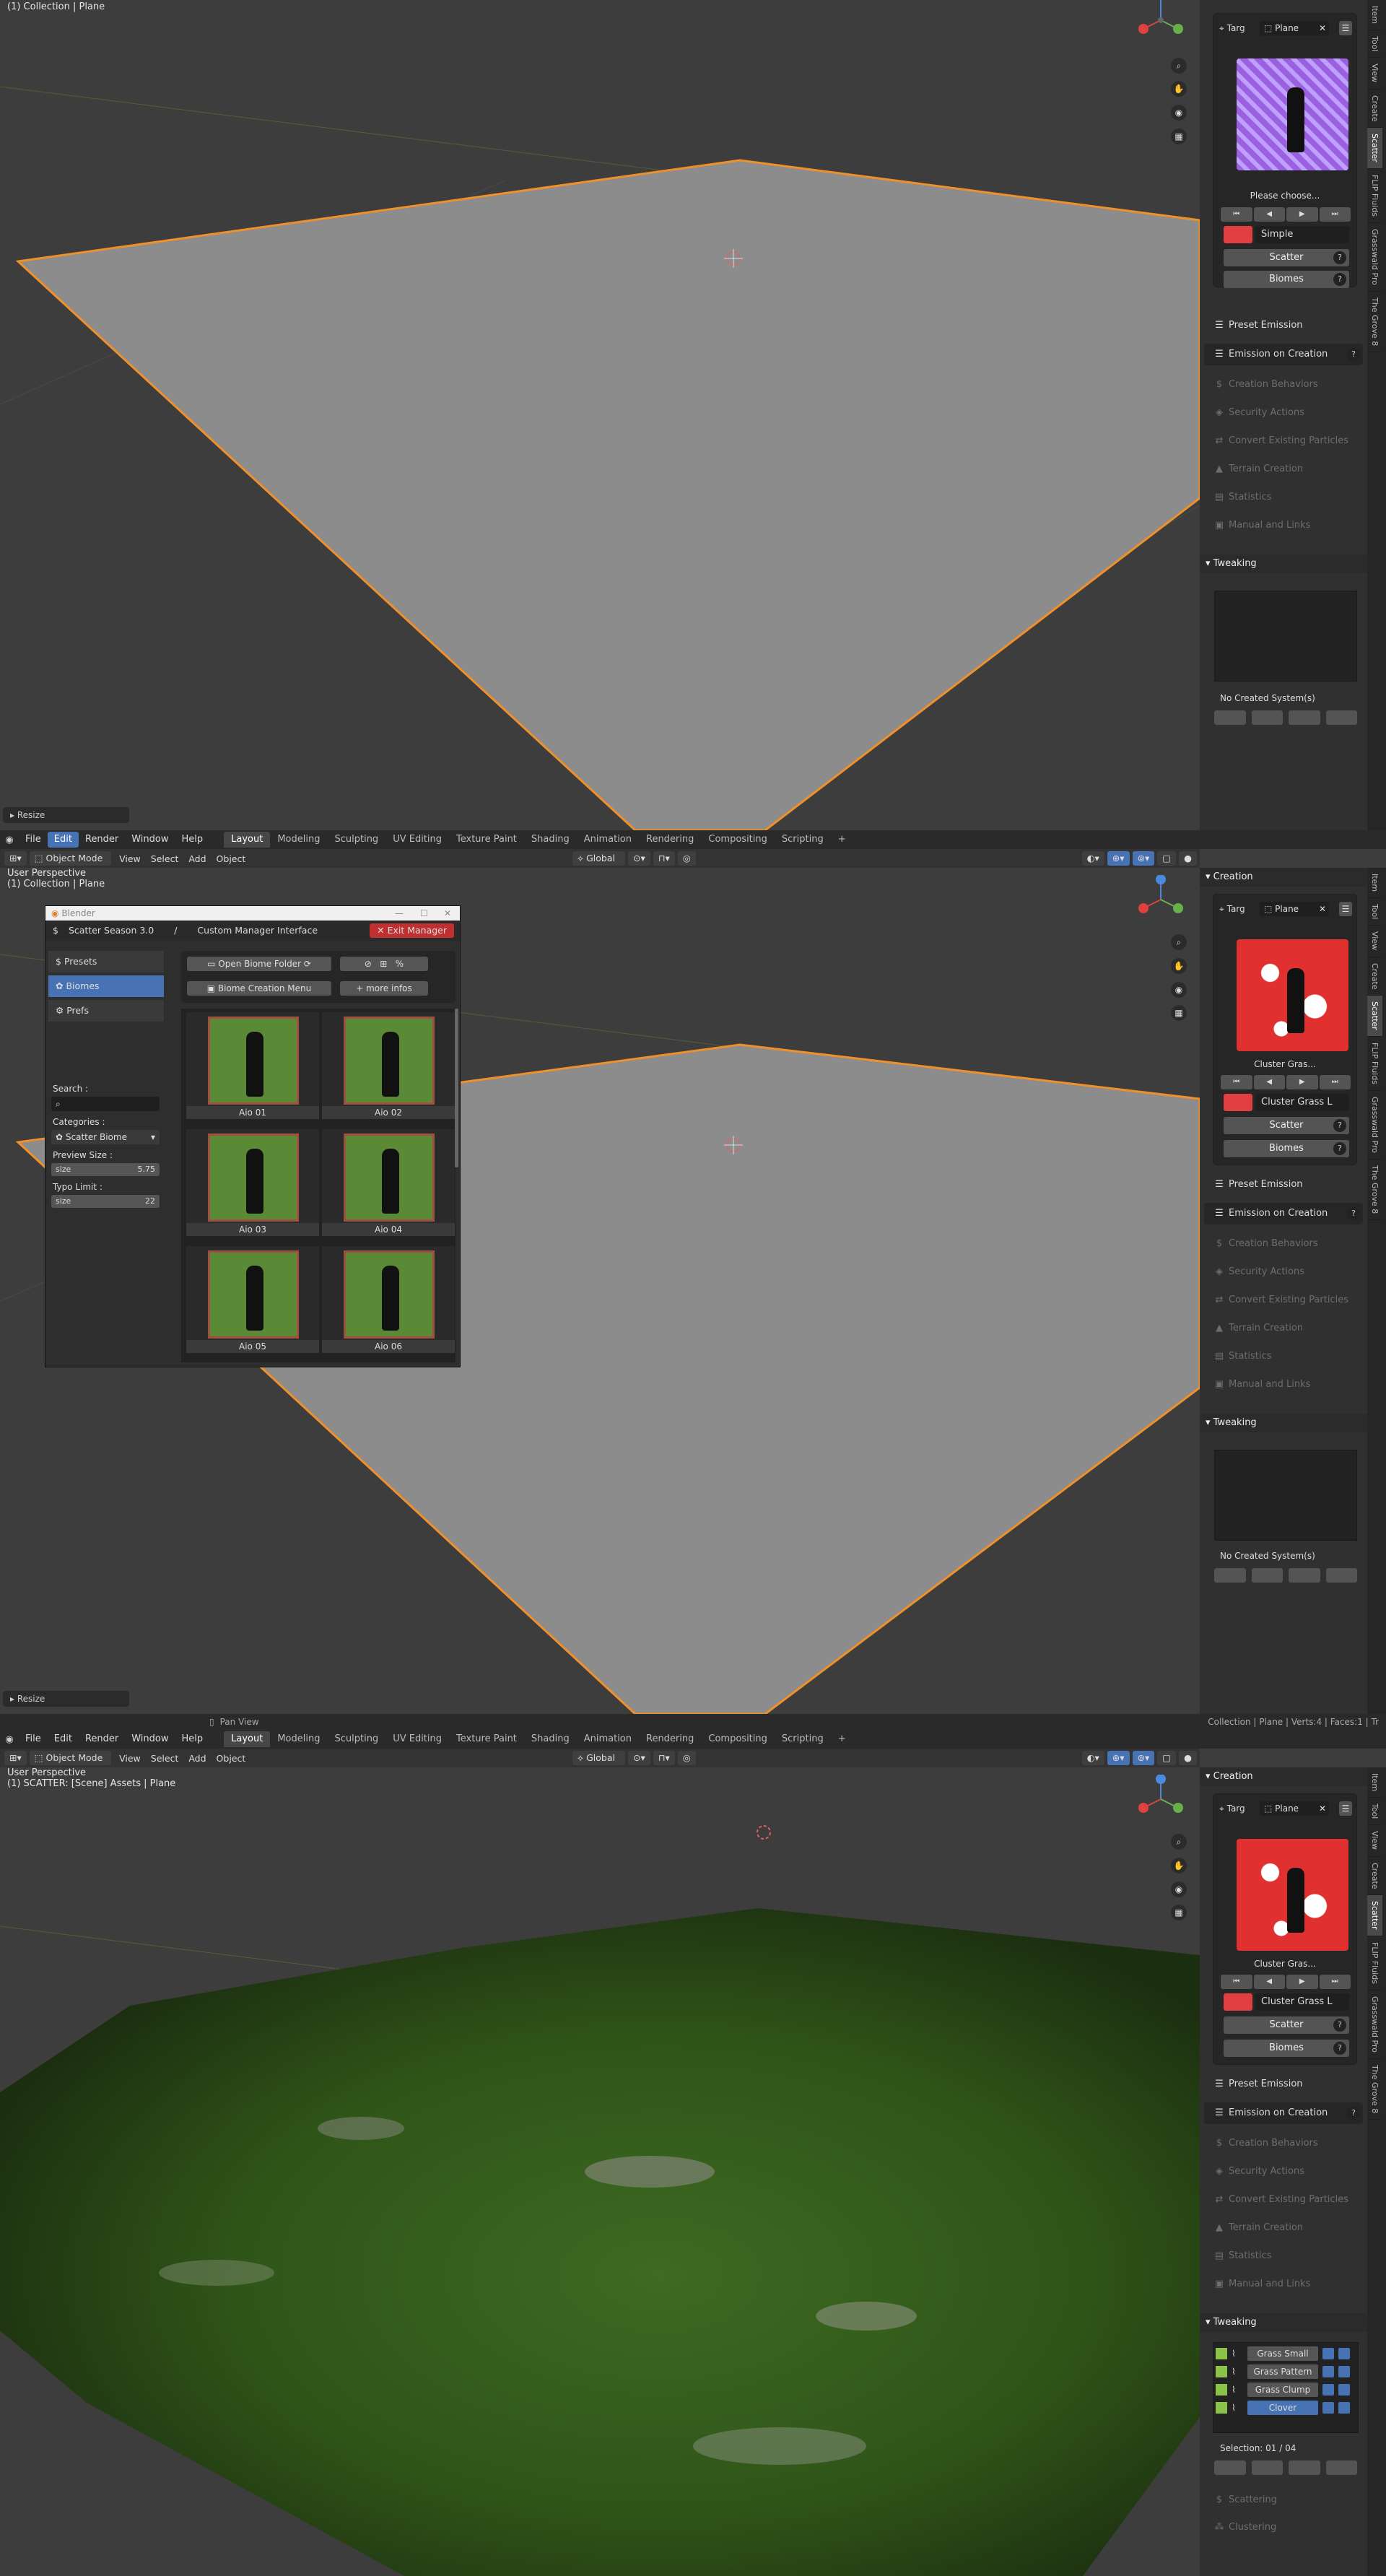 This screenshot has height=2576, width=1386. I want to click on menu-help: Help, so click(192, 840).